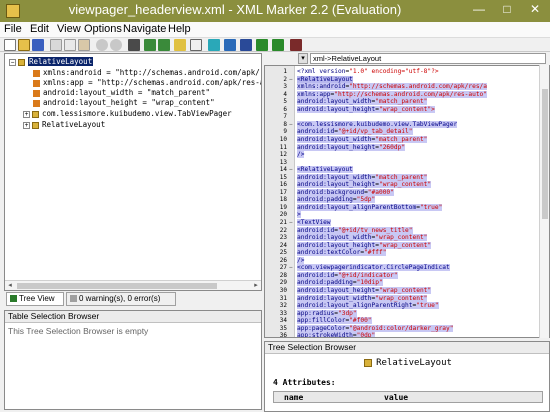 This screenshot has width=550, height=412. I want to click on collapse-icon: −, so click(12, 62).